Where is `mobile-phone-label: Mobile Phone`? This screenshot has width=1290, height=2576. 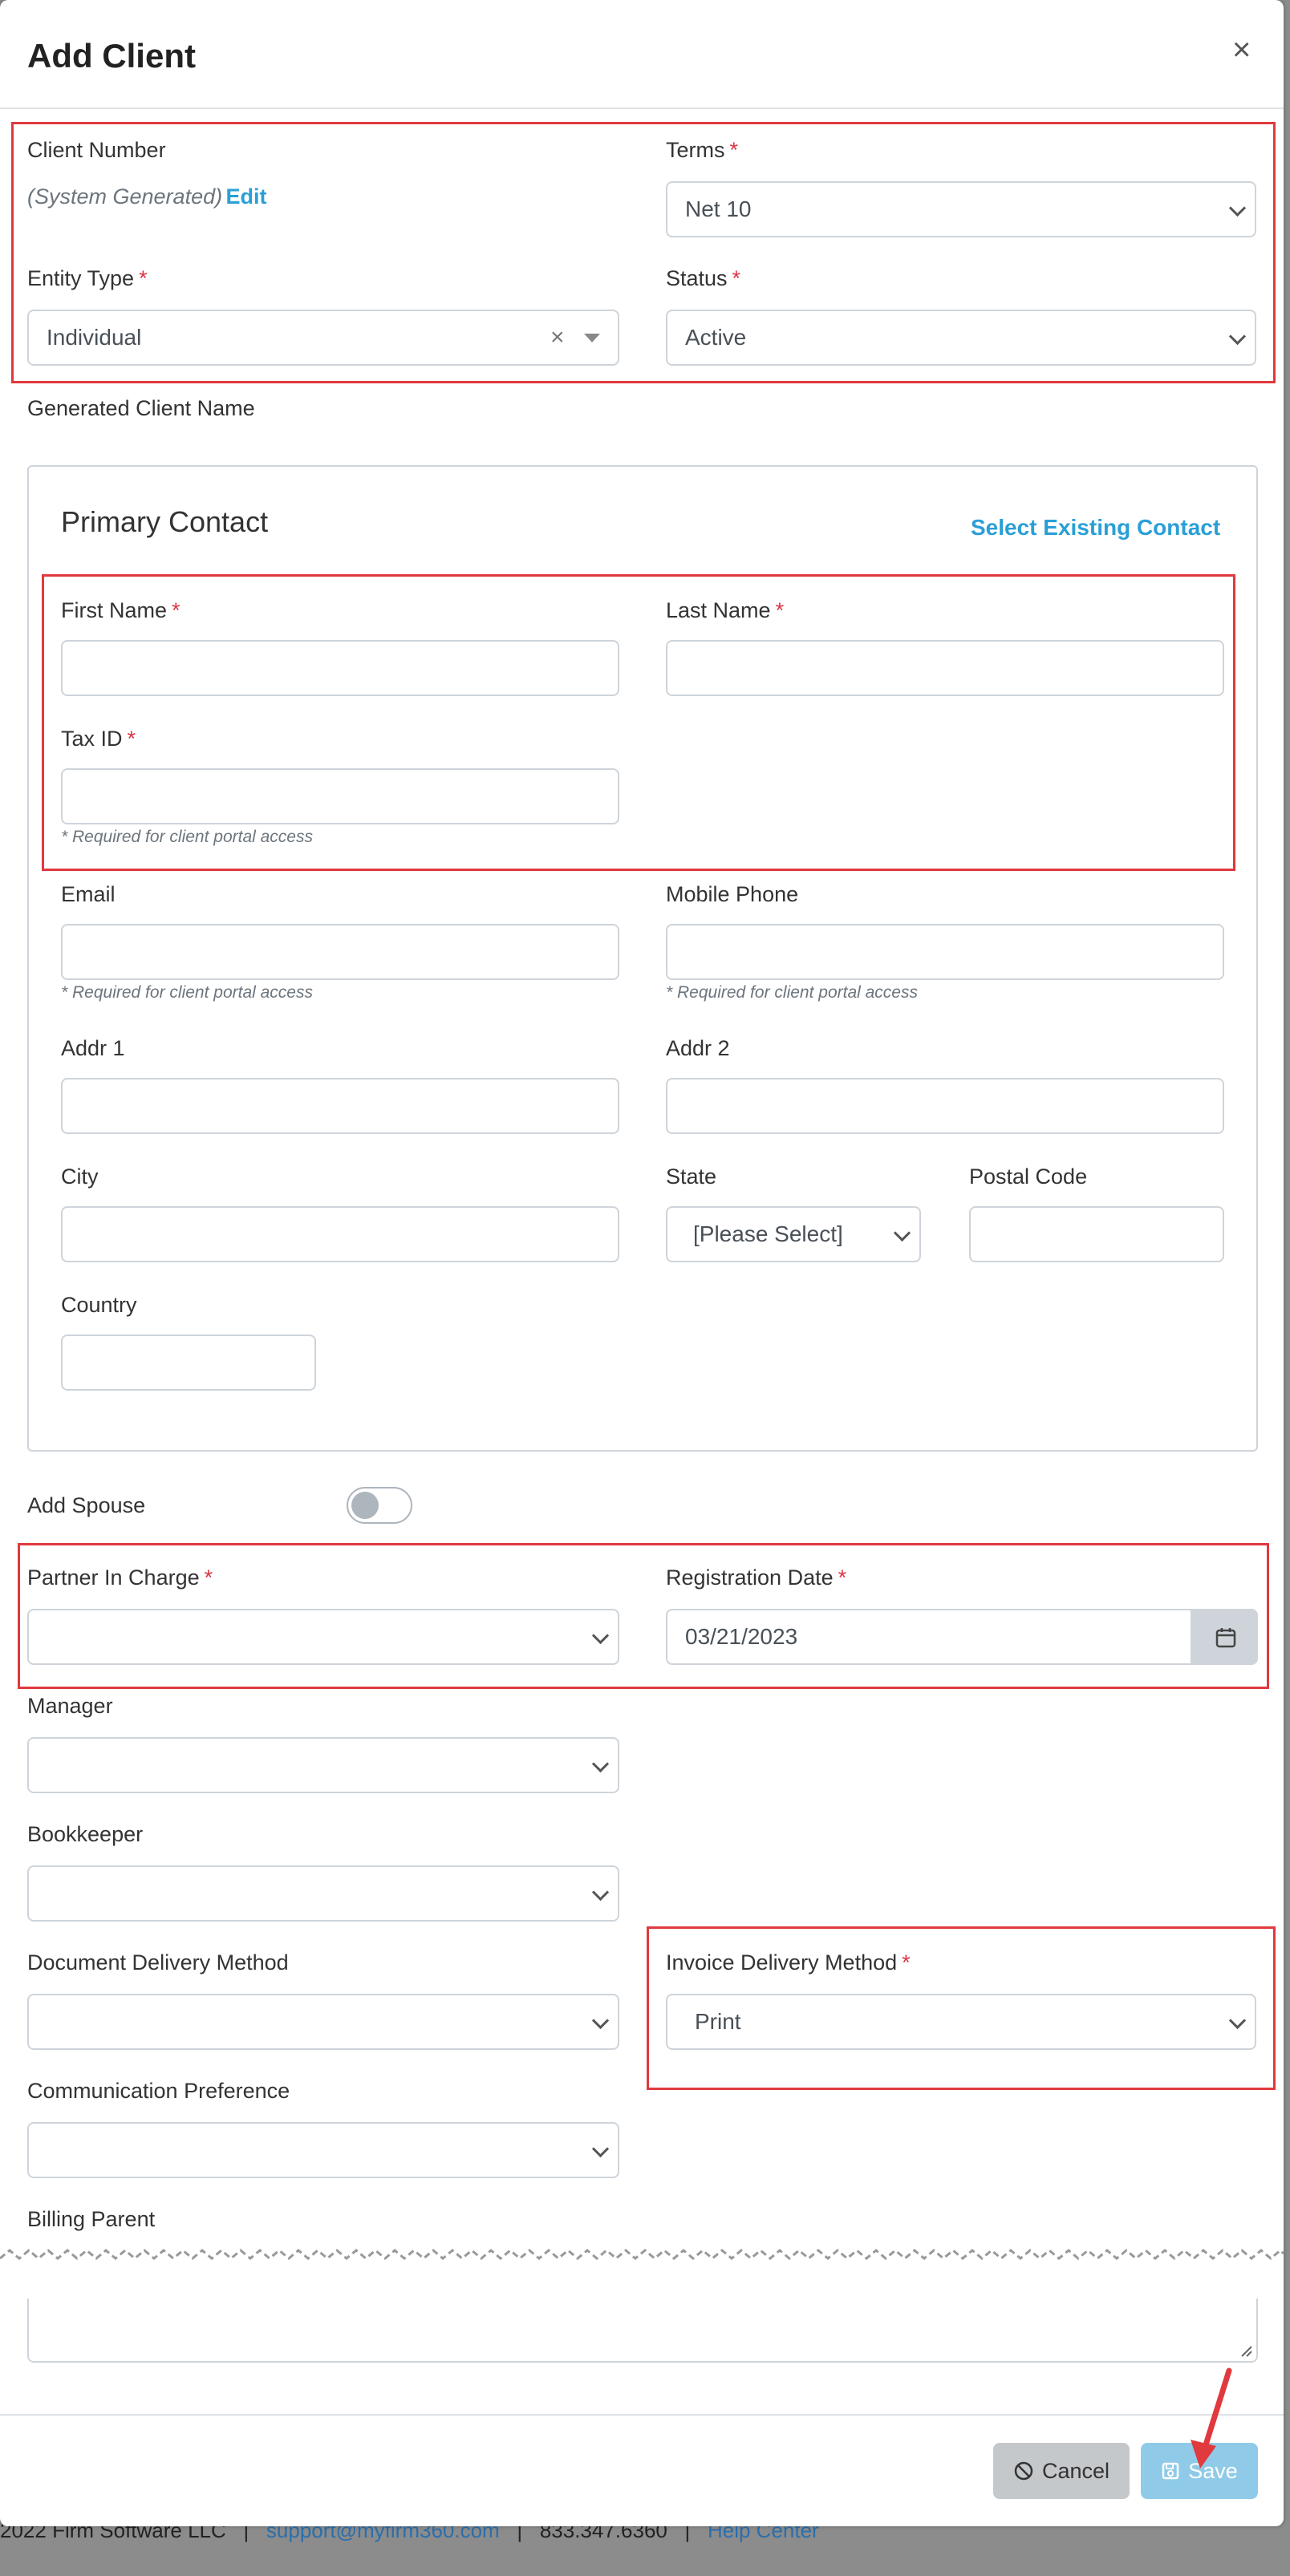 mobile-phone-label: Mobile Phone is located at coordinates (732, 894).